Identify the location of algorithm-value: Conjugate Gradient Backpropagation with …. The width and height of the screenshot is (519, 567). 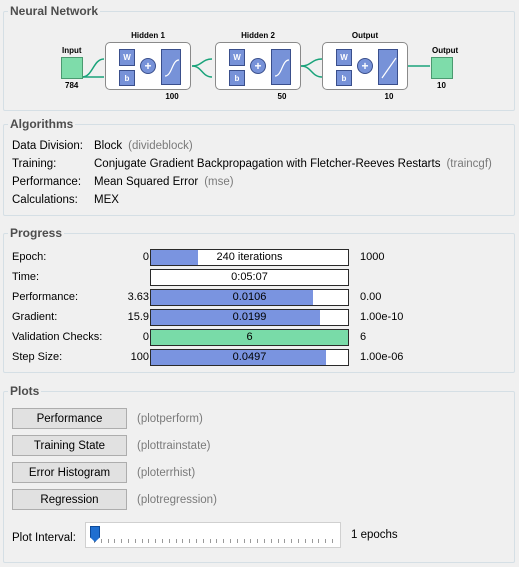
(267, 164).